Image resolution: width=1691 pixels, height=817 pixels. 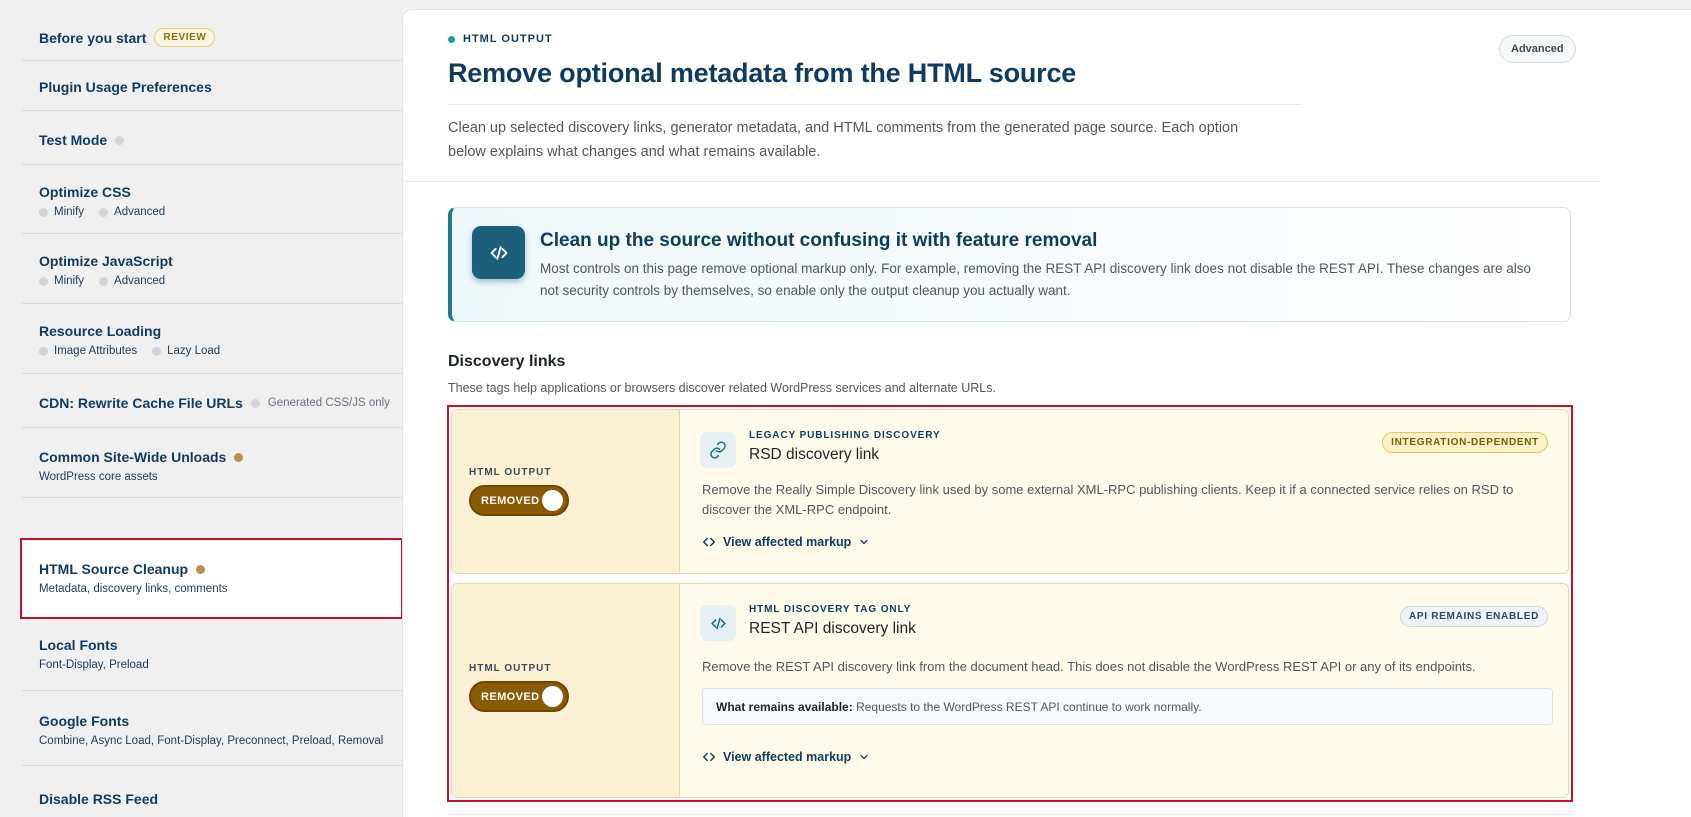 I want to click on section-eyebrow: HTML OUTPUT, so click(x=500, y=39).